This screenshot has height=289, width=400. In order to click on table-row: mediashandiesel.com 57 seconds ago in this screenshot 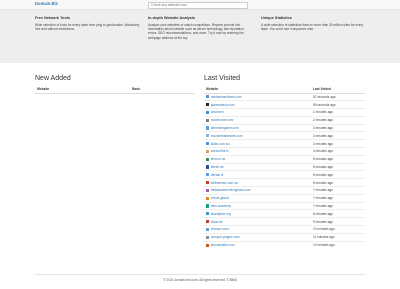, I will do `click(284, 96)`.